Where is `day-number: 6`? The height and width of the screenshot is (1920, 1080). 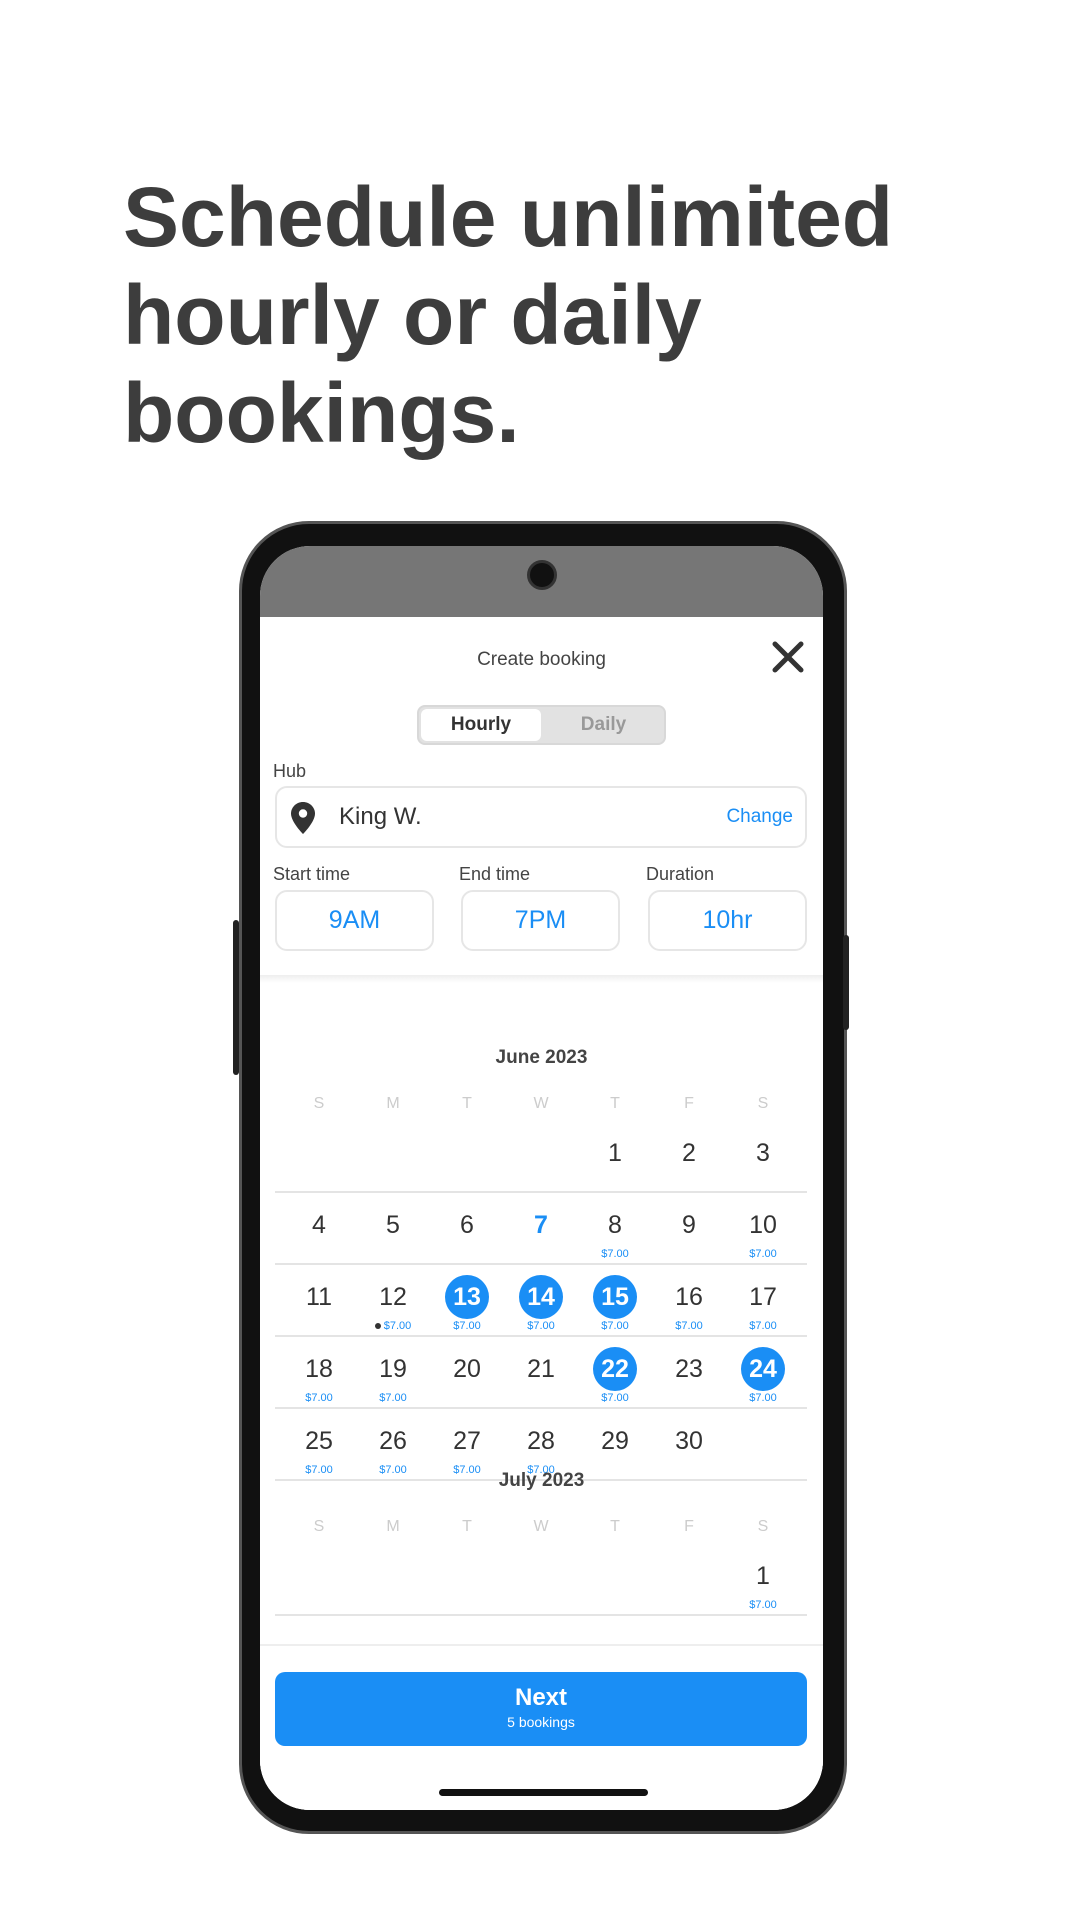
day-number: 6 is located at coordinates (467, 1225).